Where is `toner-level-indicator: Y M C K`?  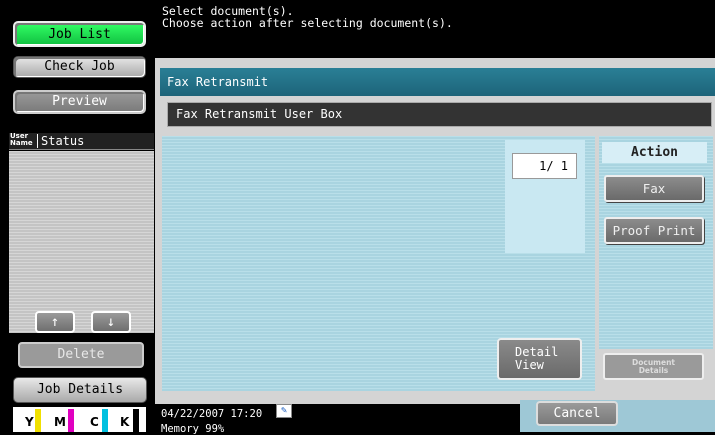
toner-level-indicator: Y M C K is located at coordinates (79, 419).